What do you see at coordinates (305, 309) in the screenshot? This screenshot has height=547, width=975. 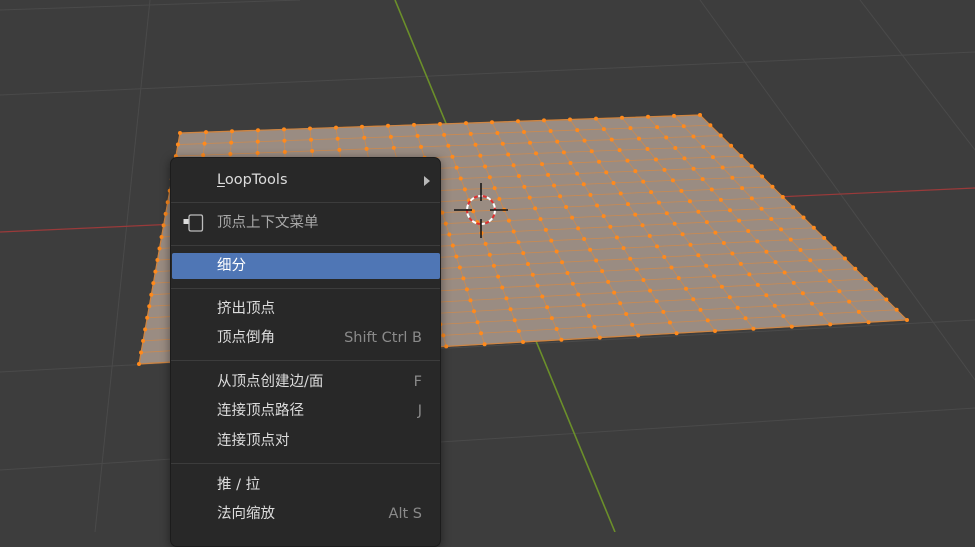 I see `menu-item-extrude-vertices: 挤出顶点` at bounding box center [305, 309].